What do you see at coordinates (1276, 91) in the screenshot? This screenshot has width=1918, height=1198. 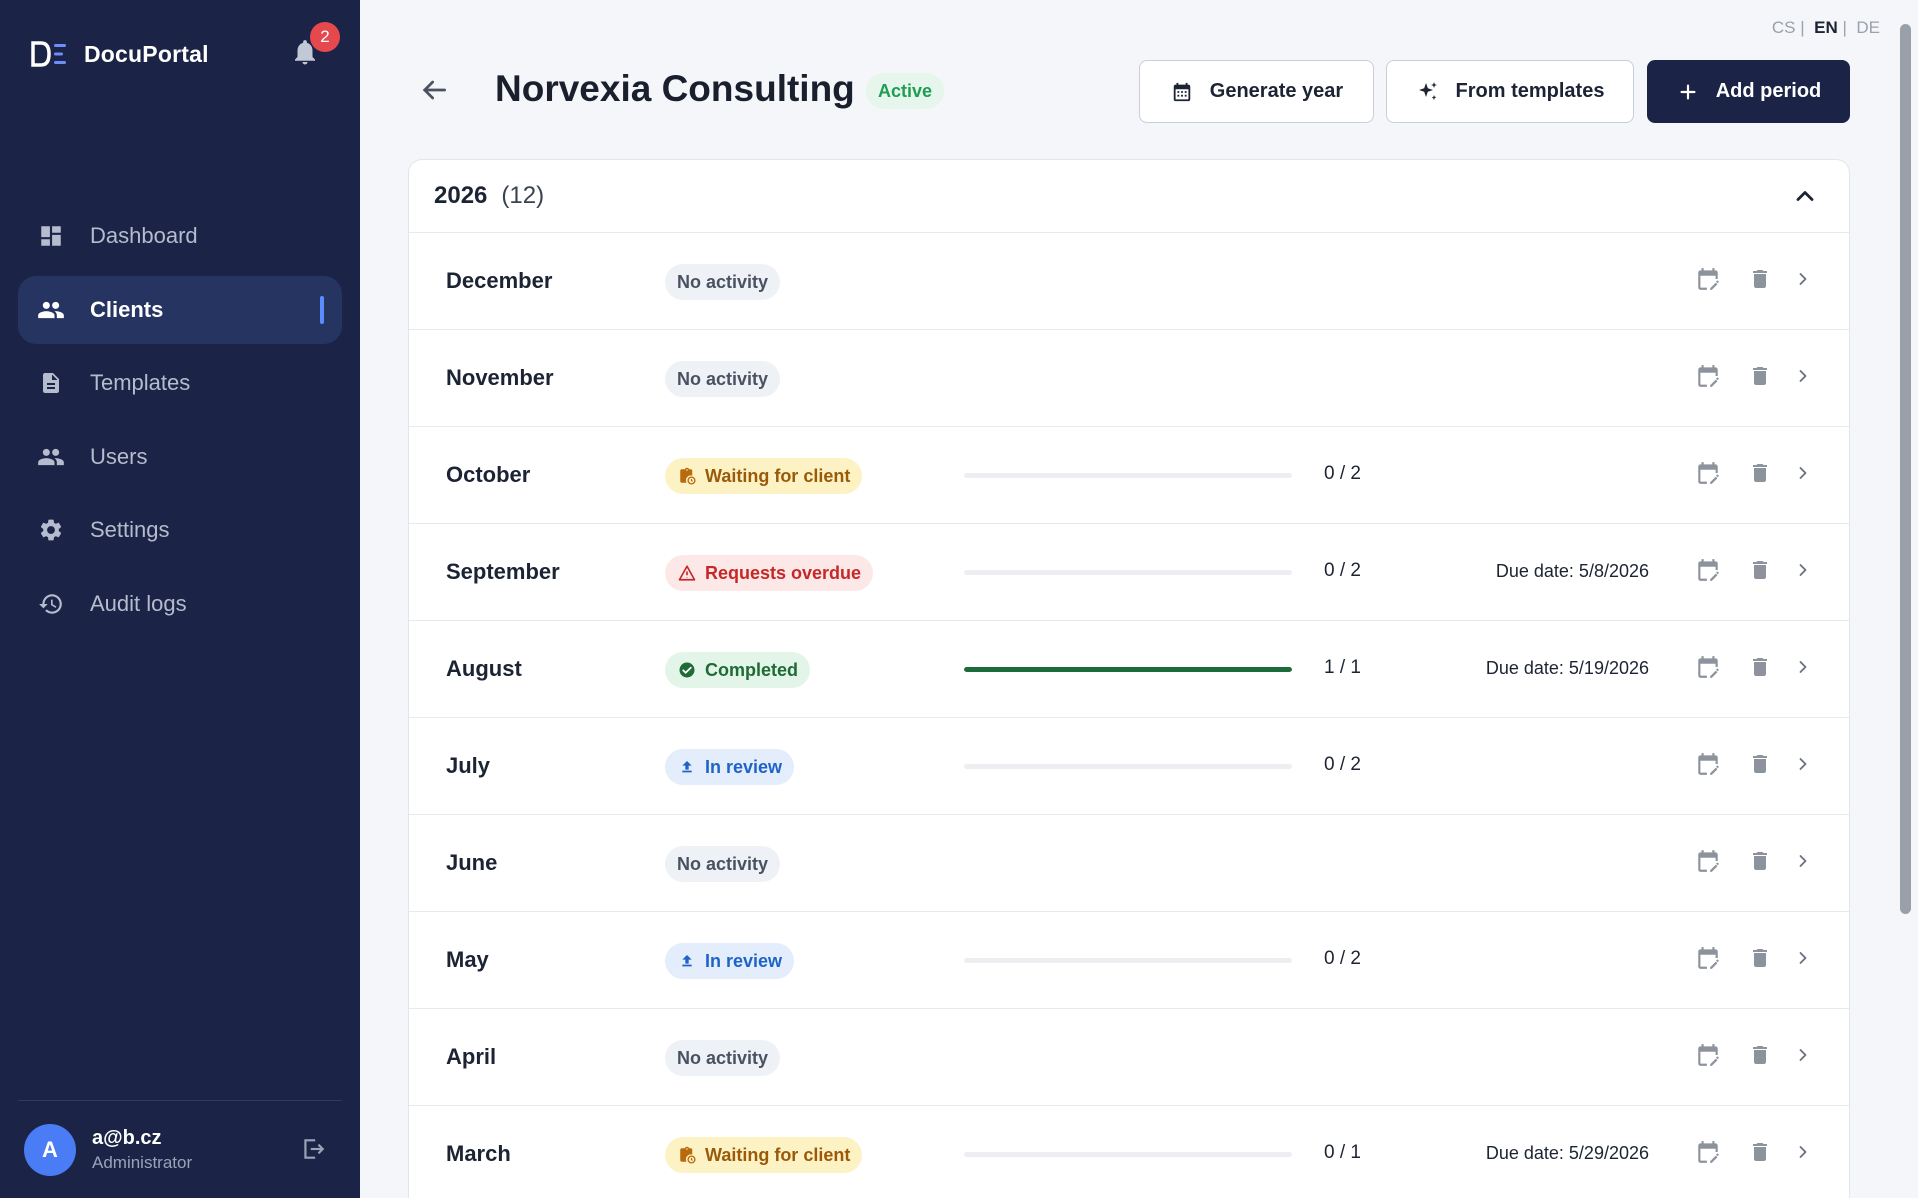 I see `generate-year-label: Generate year` at bounding box center [1276, 91].